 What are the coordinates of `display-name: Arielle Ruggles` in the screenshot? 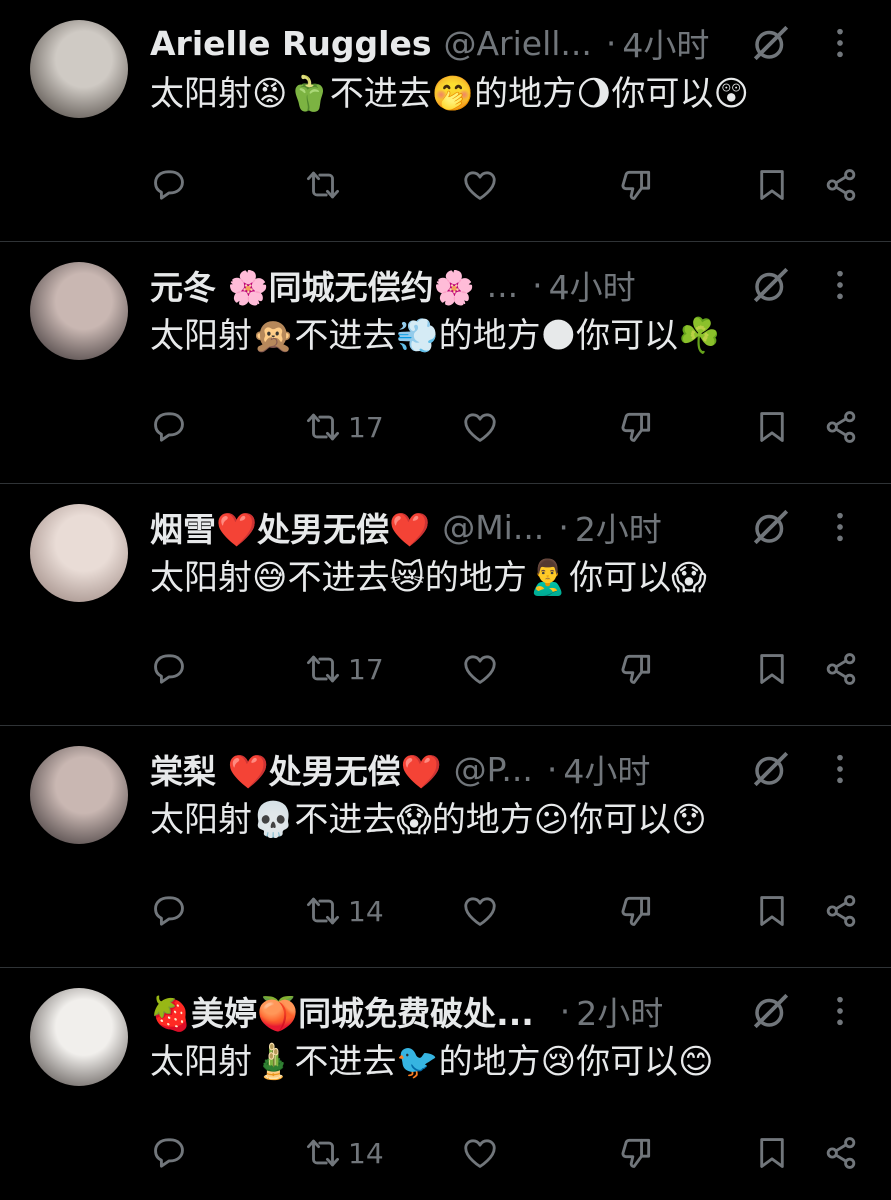 It's located at (290, 43).